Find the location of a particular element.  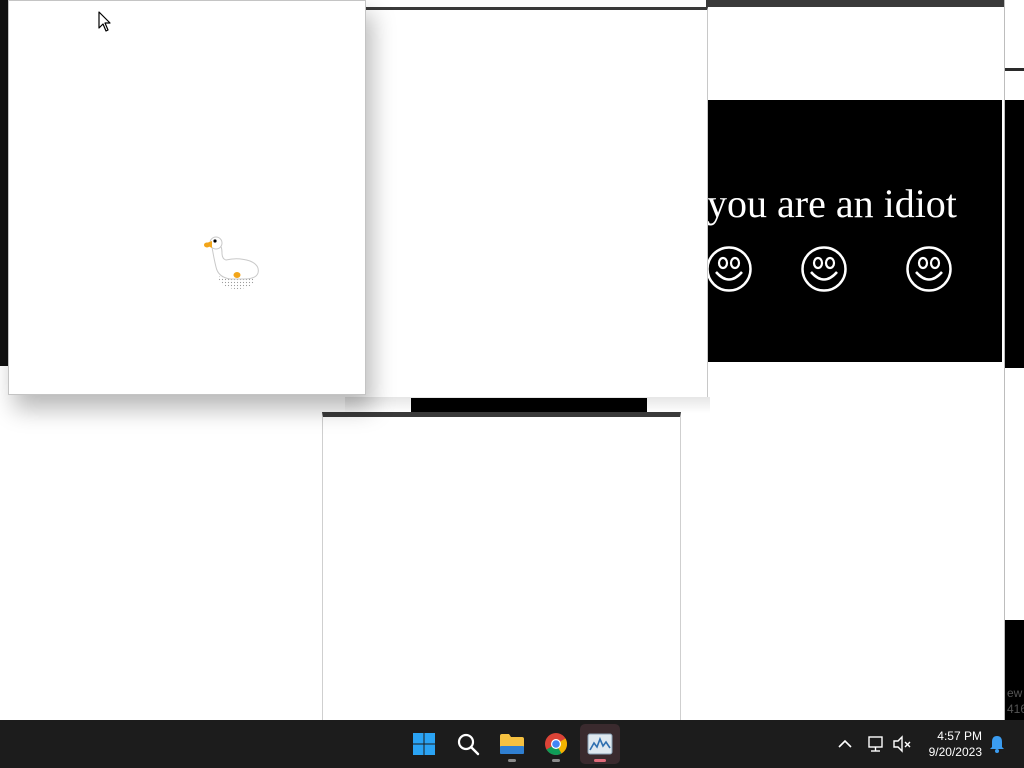

task-manager-icon is located at coordinates (600, 744).